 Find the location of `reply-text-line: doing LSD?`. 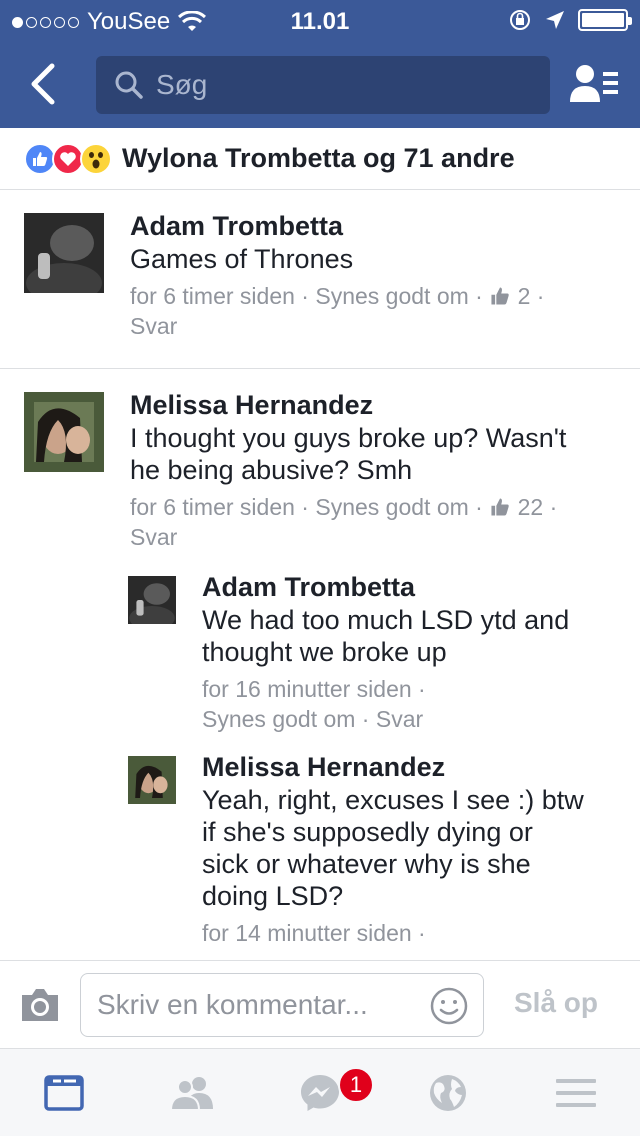

reply-text-line: doing LSD? is located at coordinates (273, 896).